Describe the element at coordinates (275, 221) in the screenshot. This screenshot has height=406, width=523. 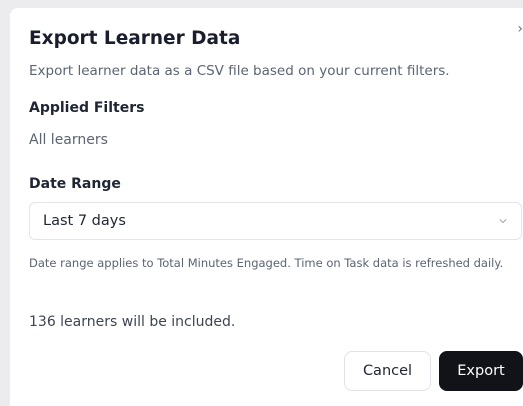
I see `date-range-select: Last 7 days` at that location.